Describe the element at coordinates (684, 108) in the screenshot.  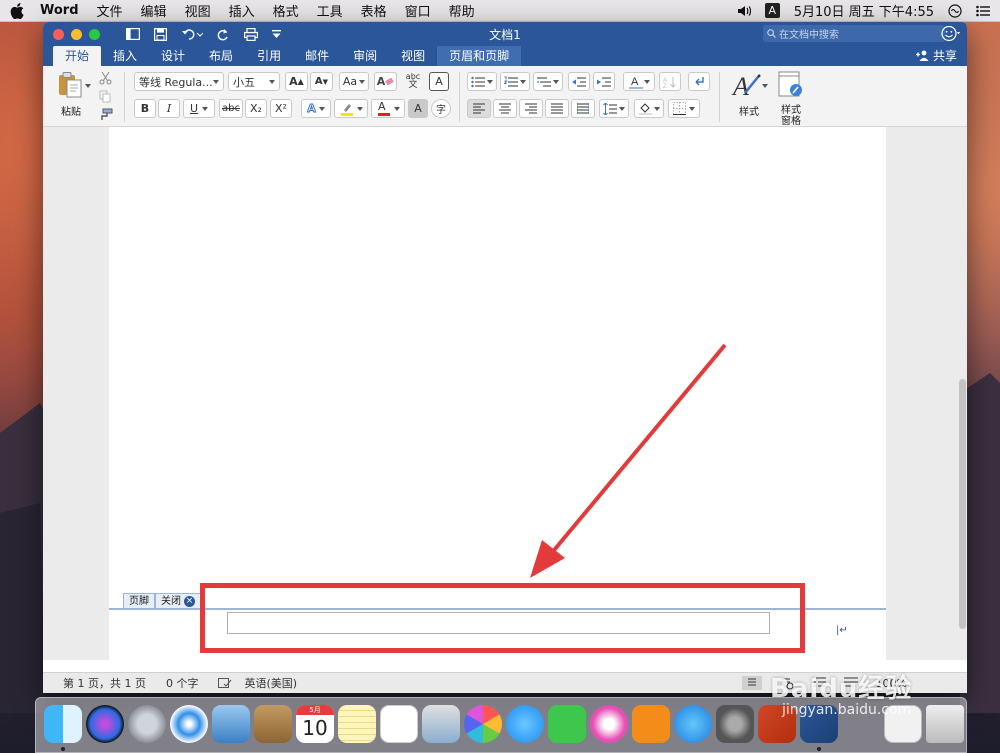
I see `borders-button` at that location.